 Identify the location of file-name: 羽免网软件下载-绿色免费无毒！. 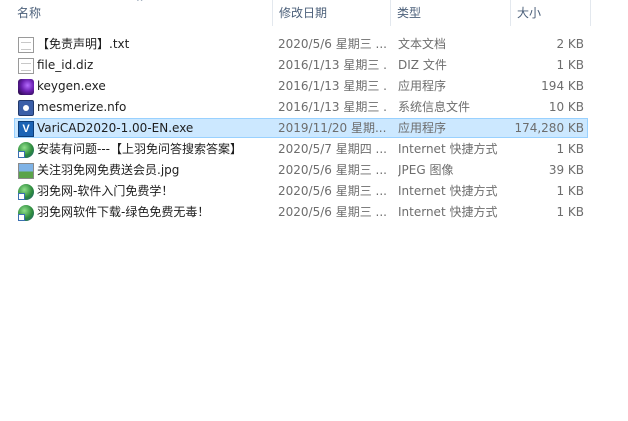
(123, 212).